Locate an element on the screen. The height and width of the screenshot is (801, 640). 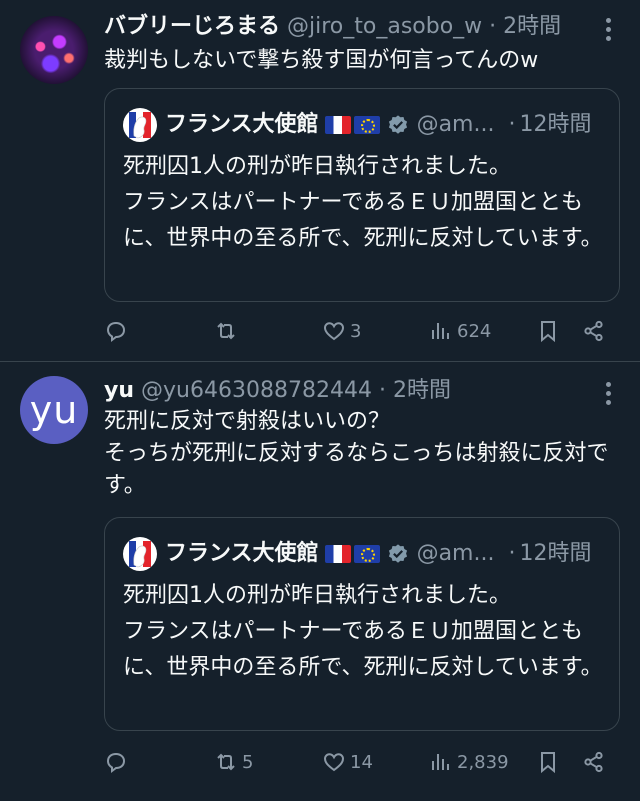
avatar-initials: yu is located at coordinates (54, 410).